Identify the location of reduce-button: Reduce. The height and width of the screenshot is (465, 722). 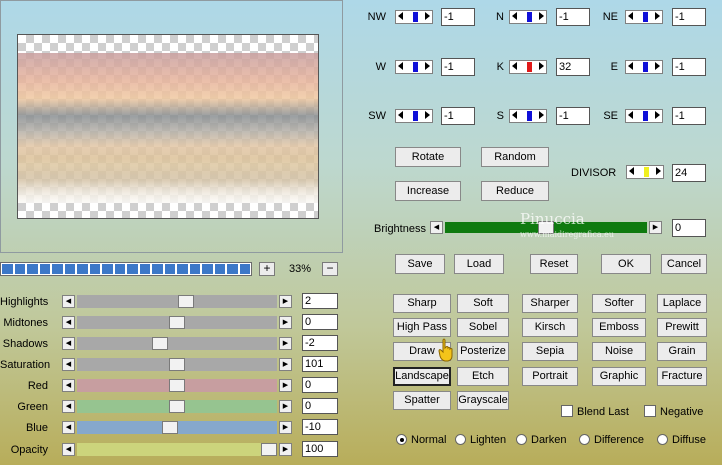
(515, 191).